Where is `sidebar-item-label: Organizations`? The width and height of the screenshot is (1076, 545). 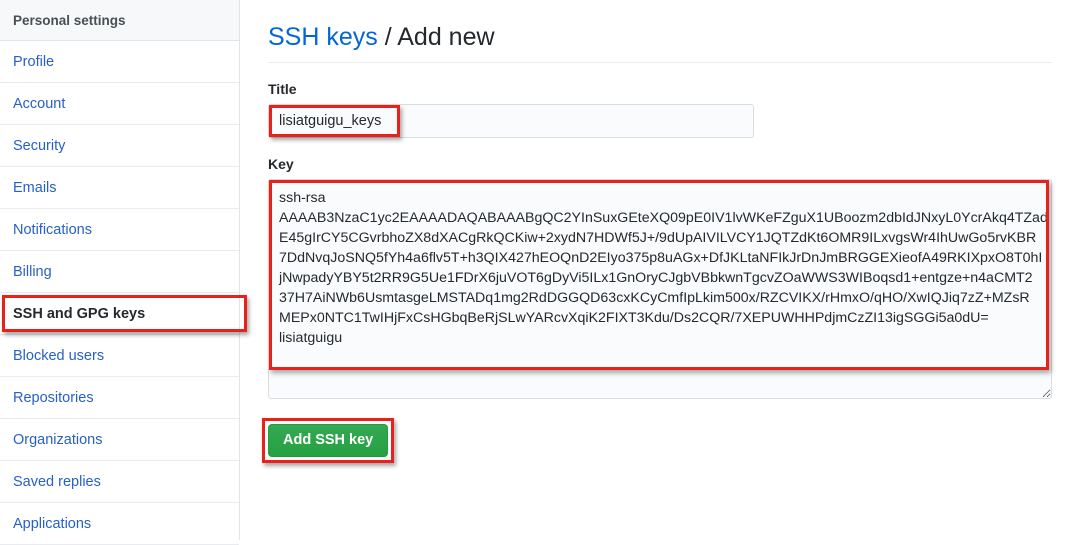
sidebar-item-label: Organizations is located at coordinates (58, 439).